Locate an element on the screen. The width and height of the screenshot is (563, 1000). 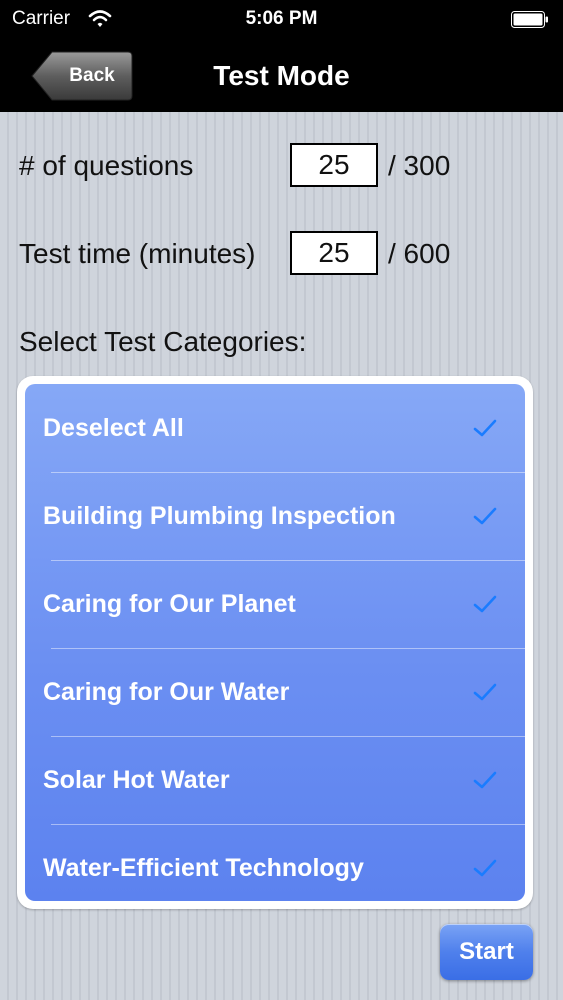
test-time-label: Test time (minutes) is located at coordinates (137, 253).